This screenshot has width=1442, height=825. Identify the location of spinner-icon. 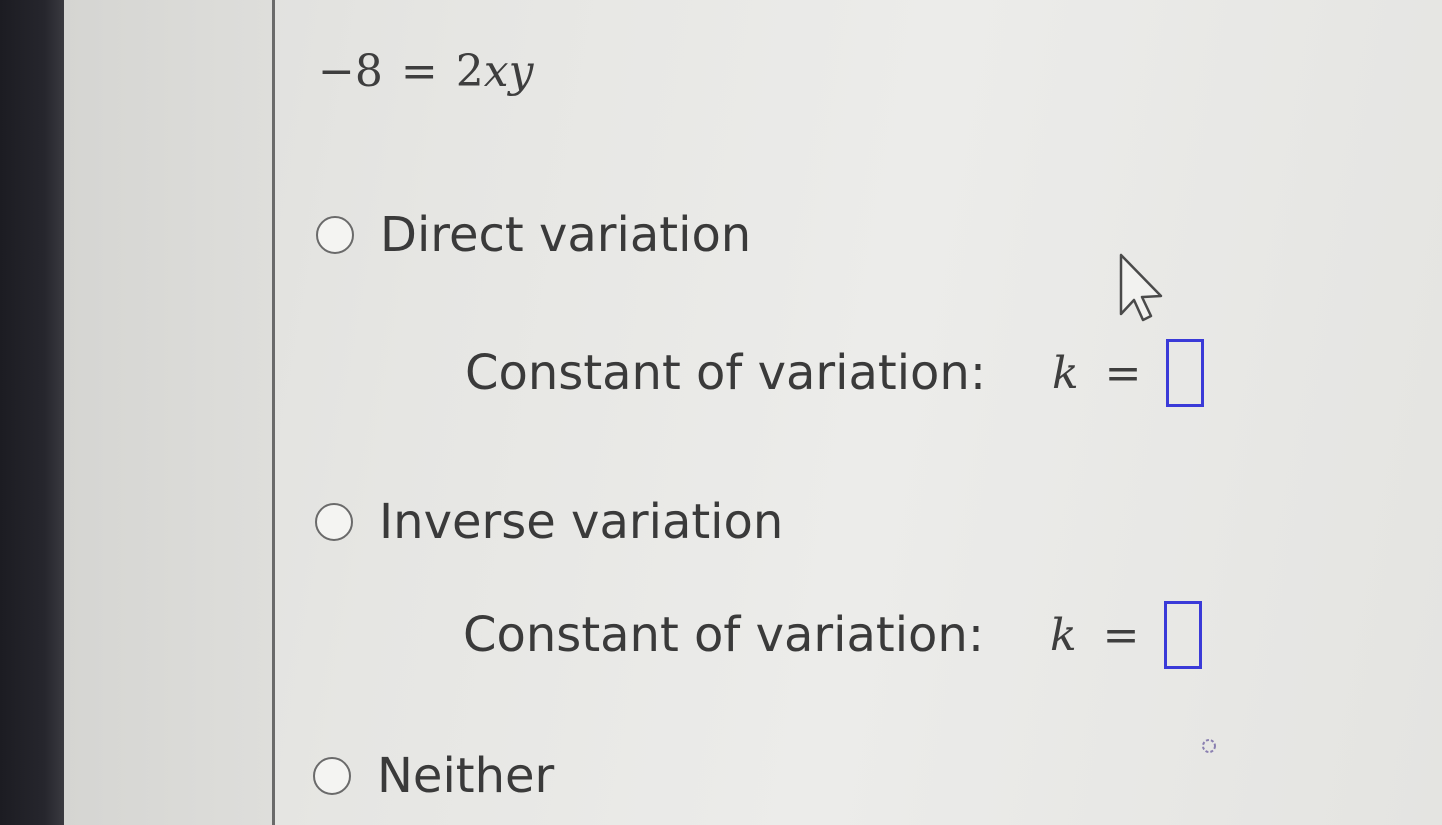
(1209, 746).